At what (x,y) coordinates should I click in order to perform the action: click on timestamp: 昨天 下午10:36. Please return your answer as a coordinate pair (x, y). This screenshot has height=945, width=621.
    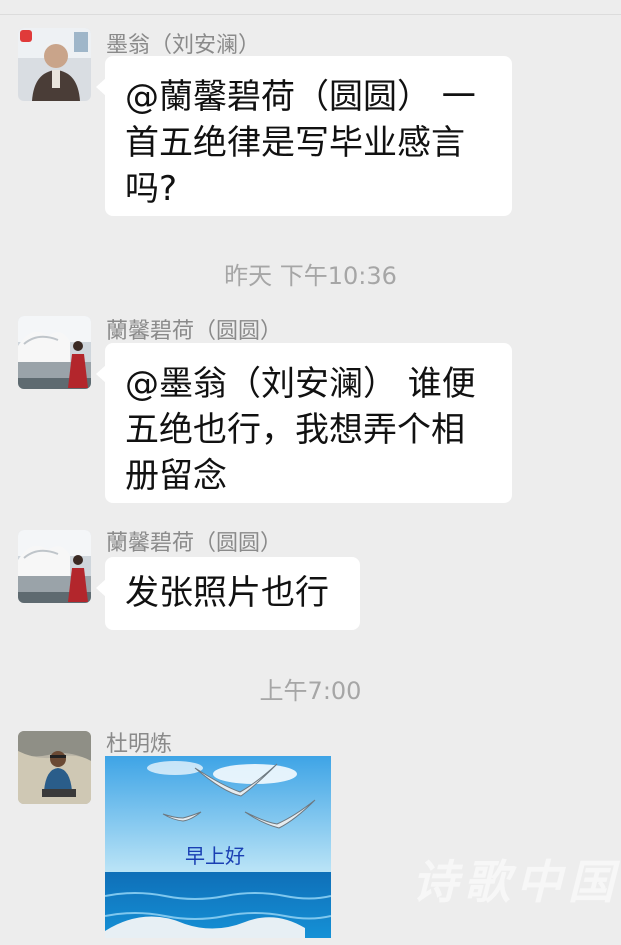
    Looking at the image, I should click on (310, 276).